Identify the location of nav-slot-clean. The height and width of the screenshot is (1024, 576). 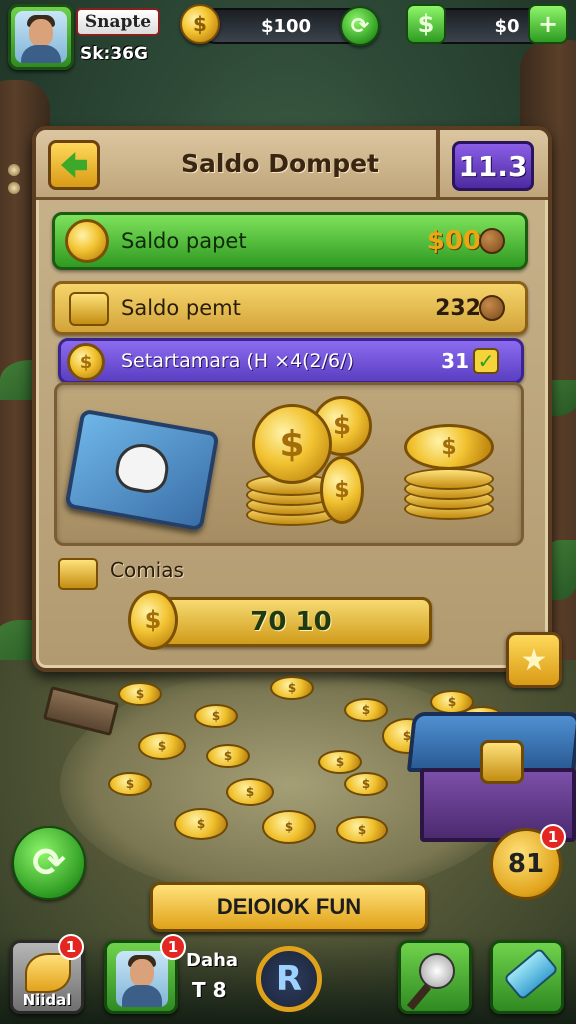
(527, 977).